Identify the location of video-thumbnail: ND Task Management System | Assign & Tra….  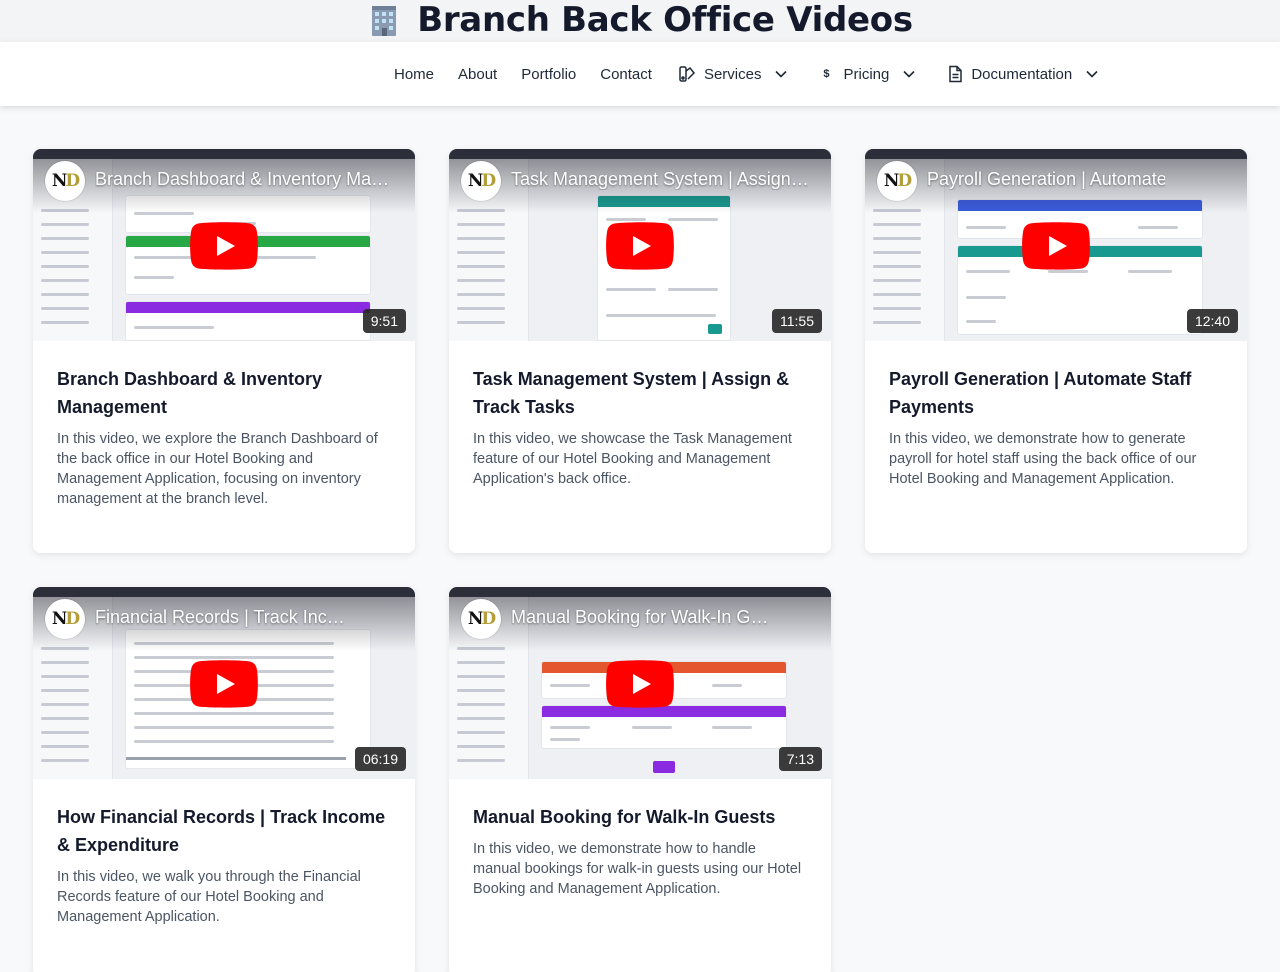
(640, 245).